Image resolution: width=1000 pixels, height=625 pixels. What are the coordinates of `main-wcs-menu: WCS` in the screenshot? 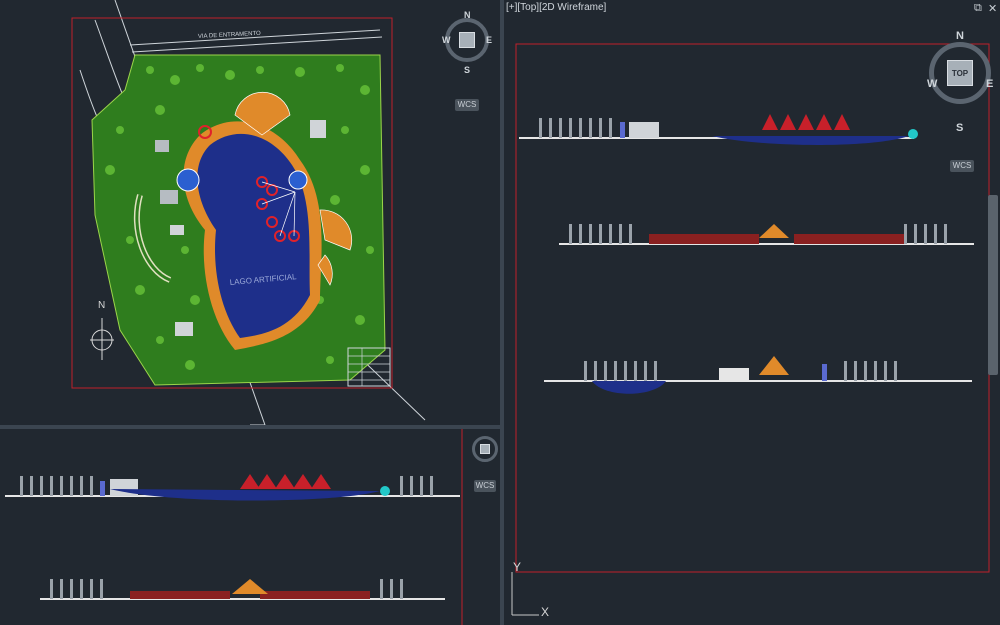 It's located at (962, 166).